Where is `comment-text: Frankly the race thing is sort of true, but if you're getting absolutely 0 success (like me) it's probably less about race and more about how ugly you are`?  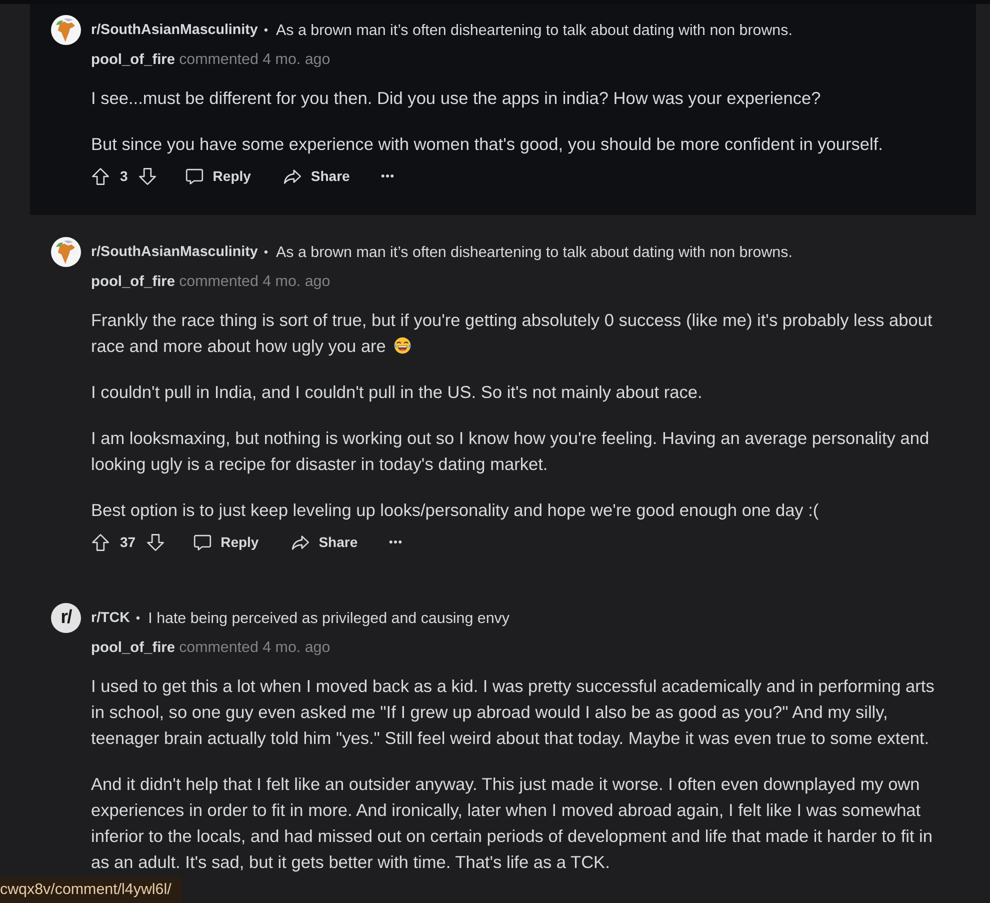 comment-text: Frankly the race thing is sort of true, but if you're getting absolutely 0 success (like me) it's probably less about race and more about how ugly you are is located at coordinates (512, 333).